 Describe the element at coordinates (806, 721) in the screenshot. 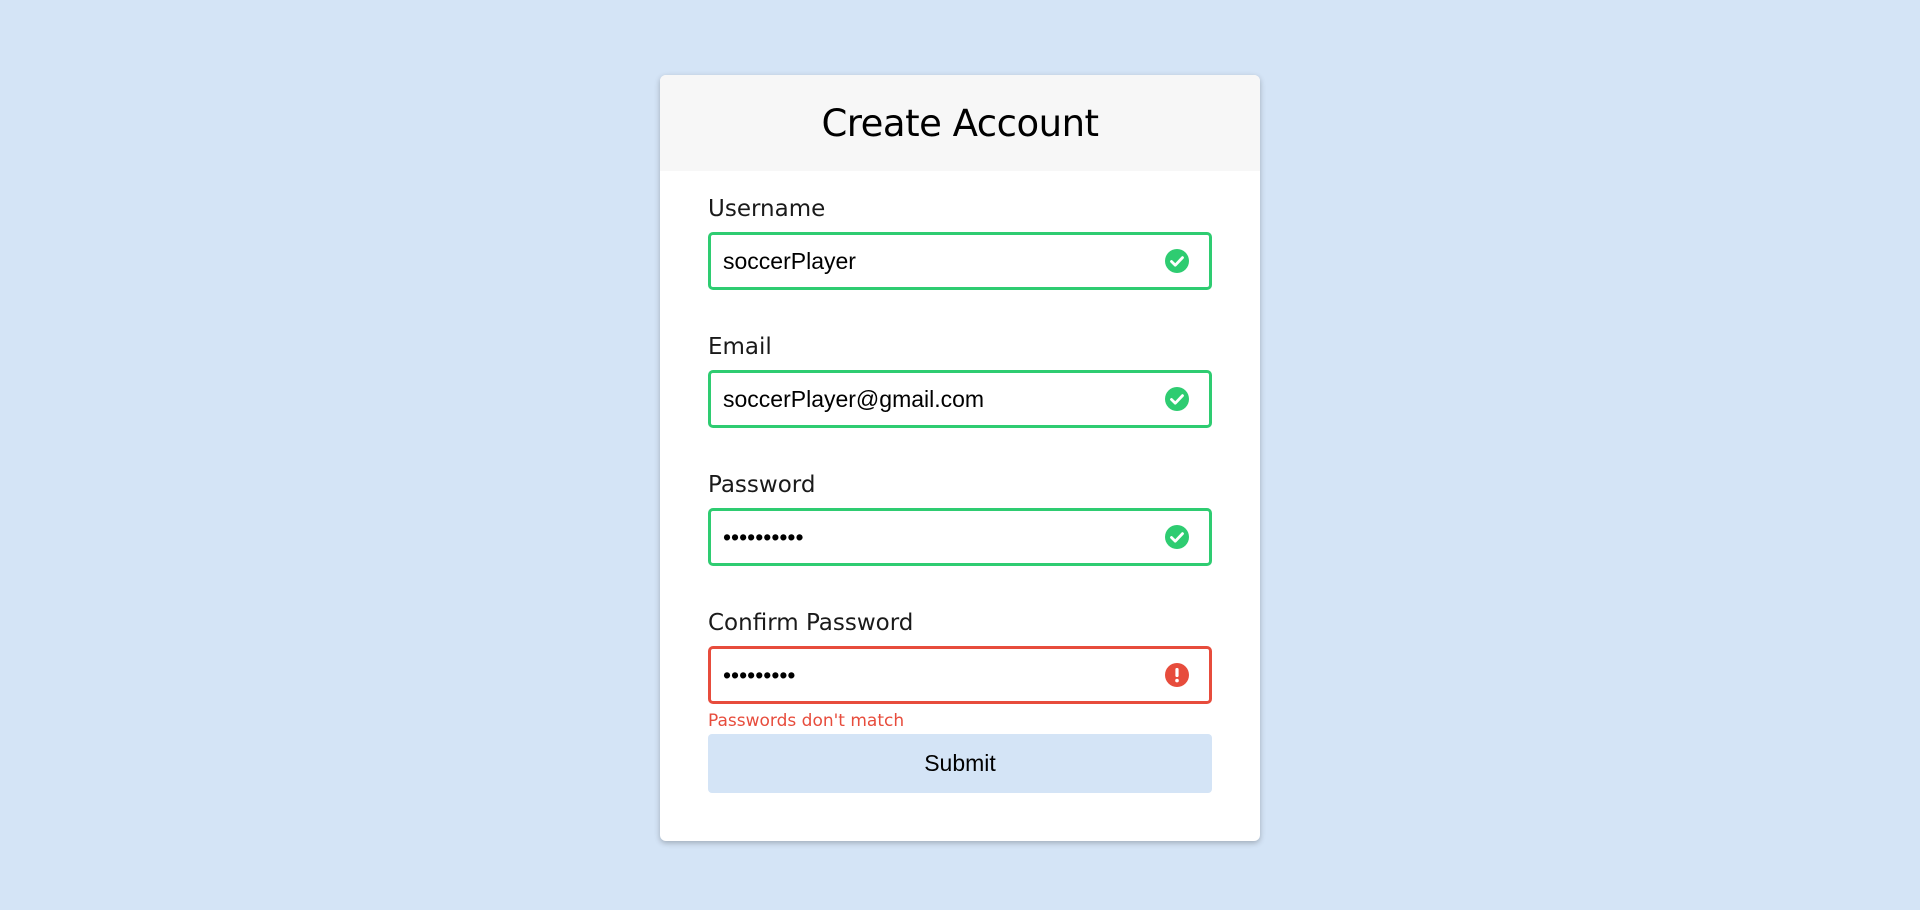

I see `confirm-password-error: Passwords don't match` at that location.